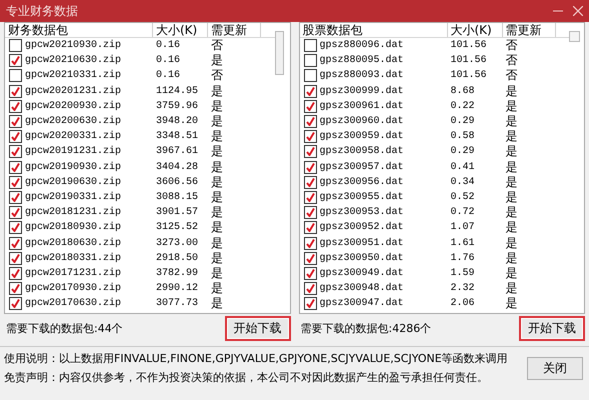  Describe the element at coordinates (362, 76) in the screenshot. I see `file-name: gpsz880093.dat` at that location.